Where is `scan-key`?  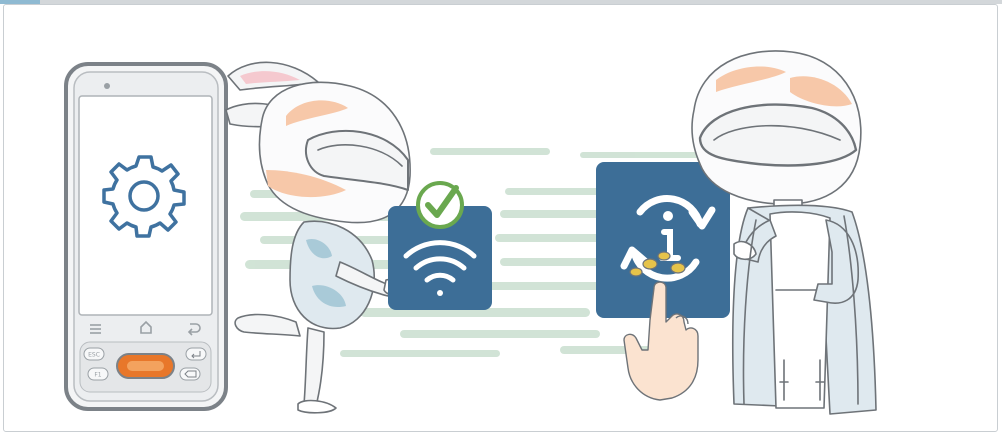 scan-key is located at coordinates (145, 366).